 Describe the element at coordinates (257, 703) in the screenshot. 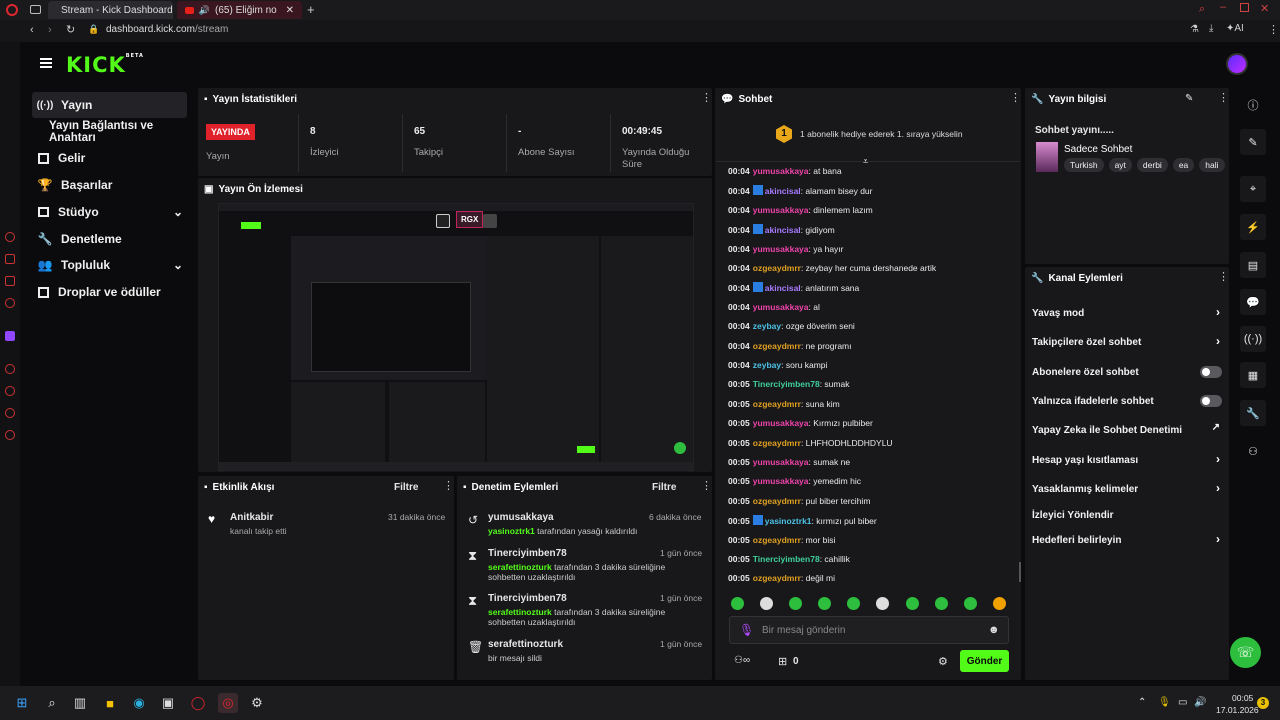

I see `app-icon: ⚙` at that location.